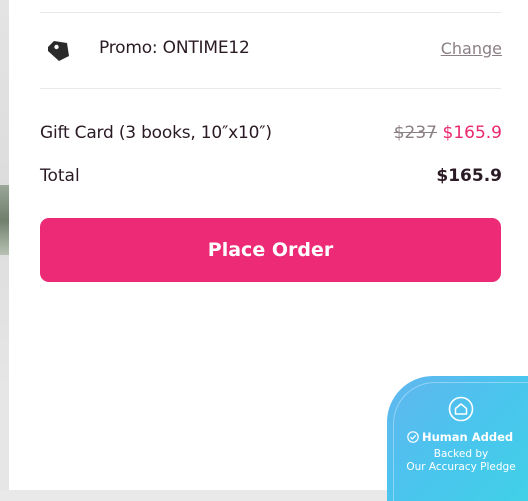  Describe the element at coordinates (58, 51) in the screenshot. I see `tag-icon` at that location.